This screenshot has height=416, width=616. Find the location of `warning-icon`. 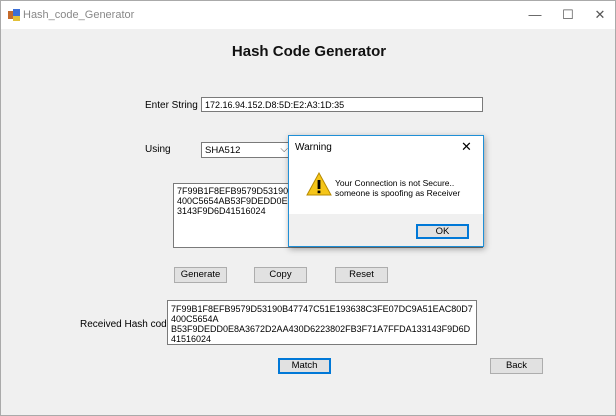

warning-icon is located at coordinates (319, 184).